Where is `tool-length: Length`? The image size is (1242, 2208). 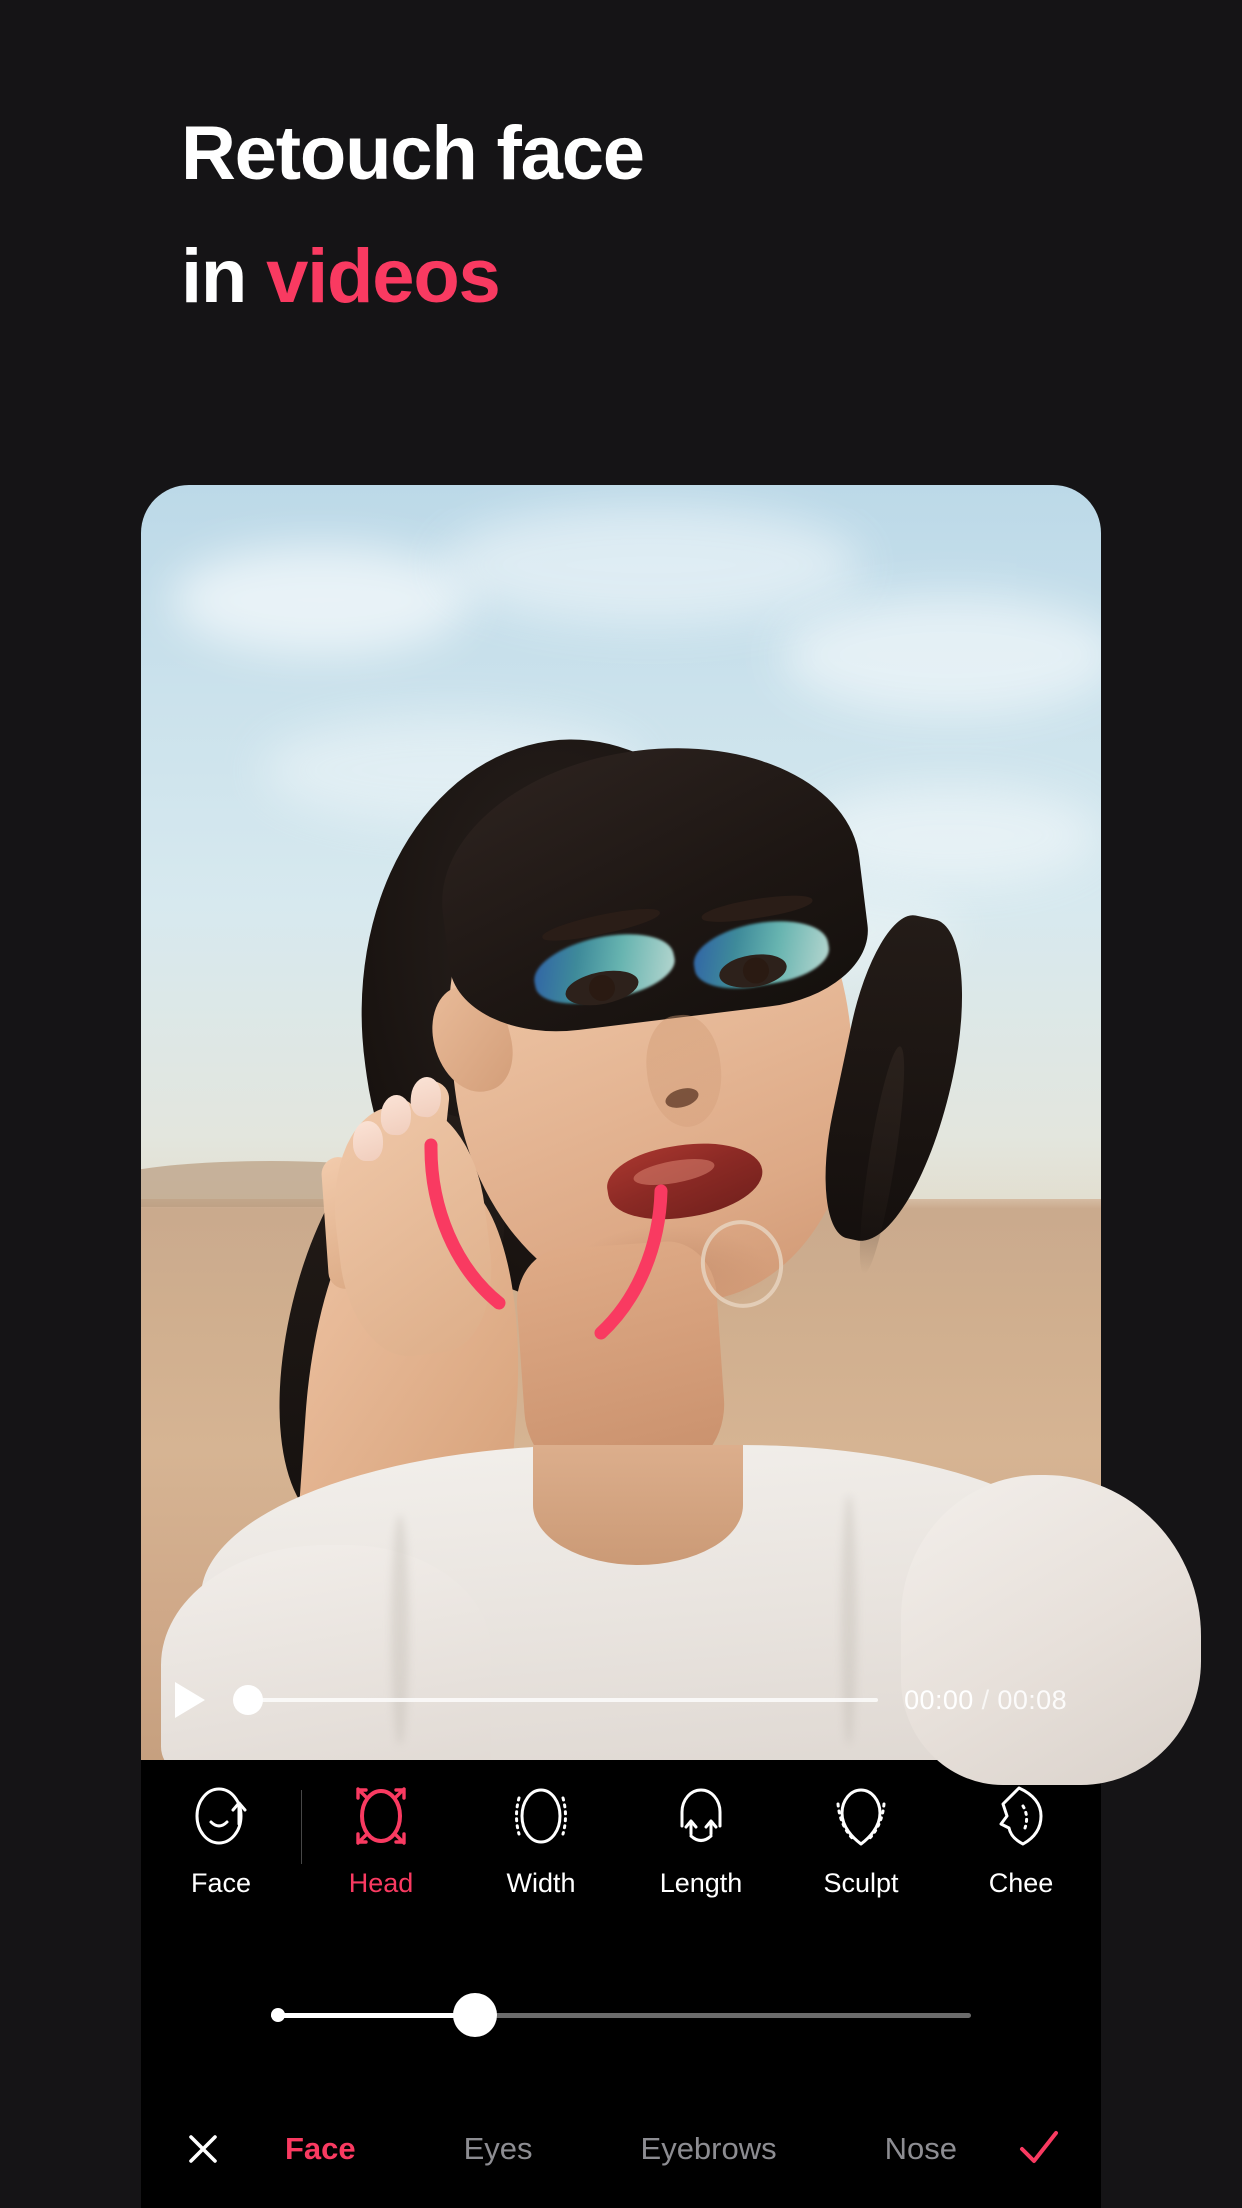 tool-length: Length is located at coordinates (701, 1838).